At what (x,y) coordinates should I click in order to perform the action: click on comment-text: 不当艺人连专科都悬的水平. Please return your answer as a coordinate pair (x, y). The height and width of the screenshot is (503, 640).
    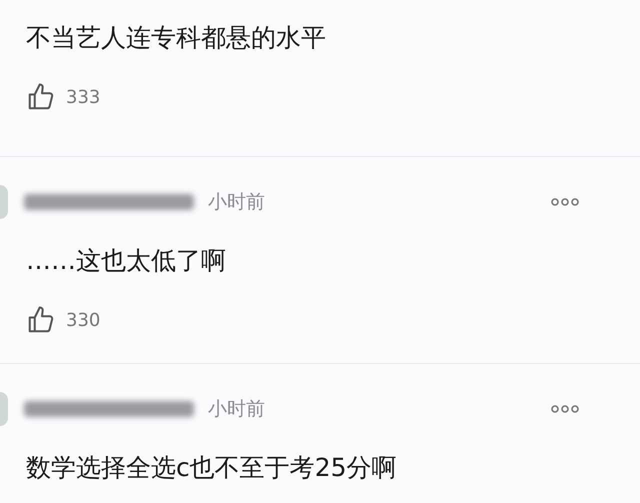
    Looking at the image, I should click on (176, 38).